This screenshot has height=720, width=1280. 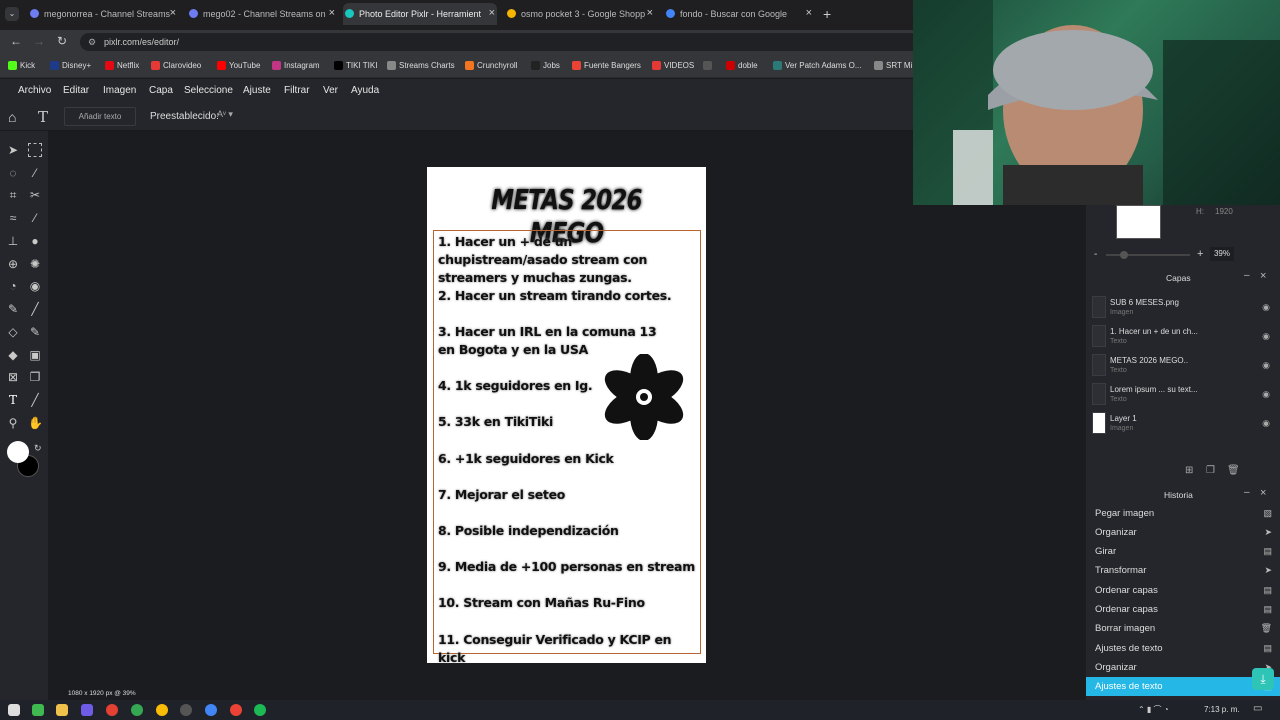 What do you see at coordinates (119, 90) in the screenshot?
I see `menu-imagen: Imagen` at bounding box center [119, 90].